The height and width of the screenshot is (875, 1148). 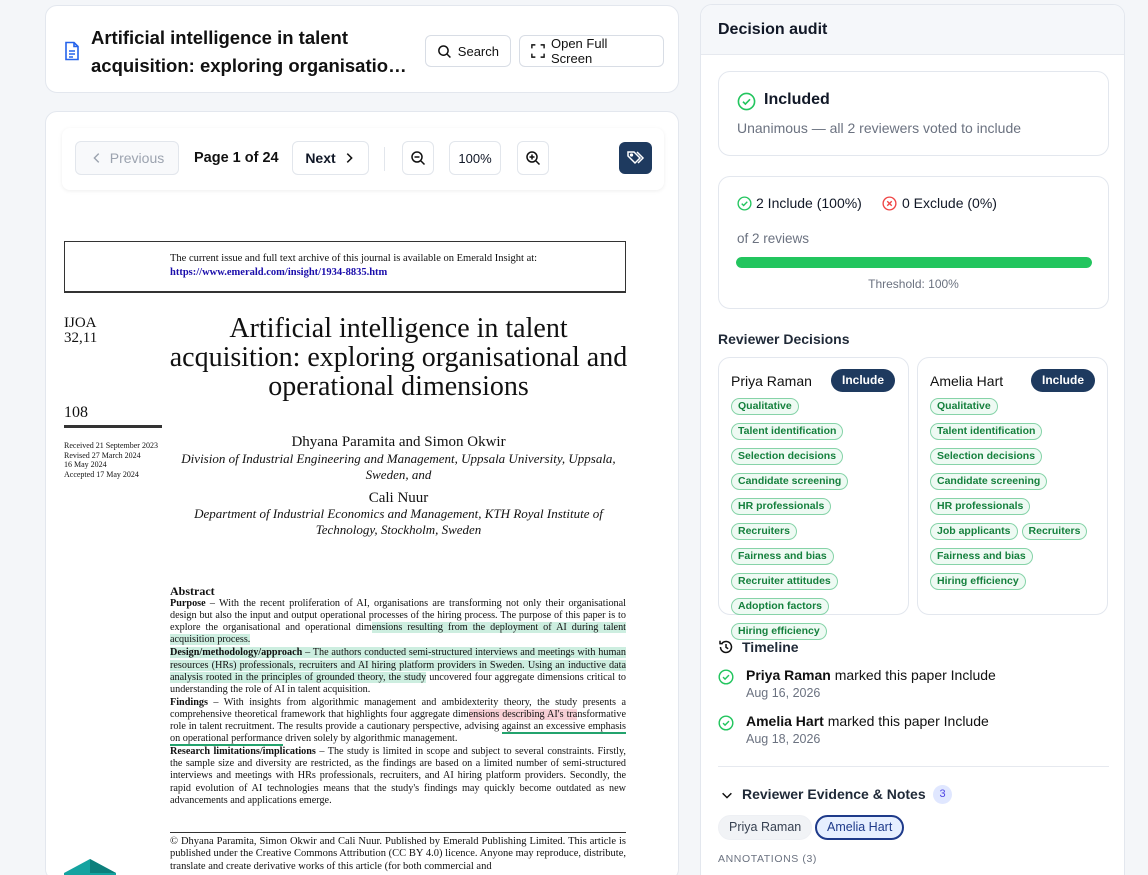 I want to click on search-label: Search, so click(x=478, y=51).